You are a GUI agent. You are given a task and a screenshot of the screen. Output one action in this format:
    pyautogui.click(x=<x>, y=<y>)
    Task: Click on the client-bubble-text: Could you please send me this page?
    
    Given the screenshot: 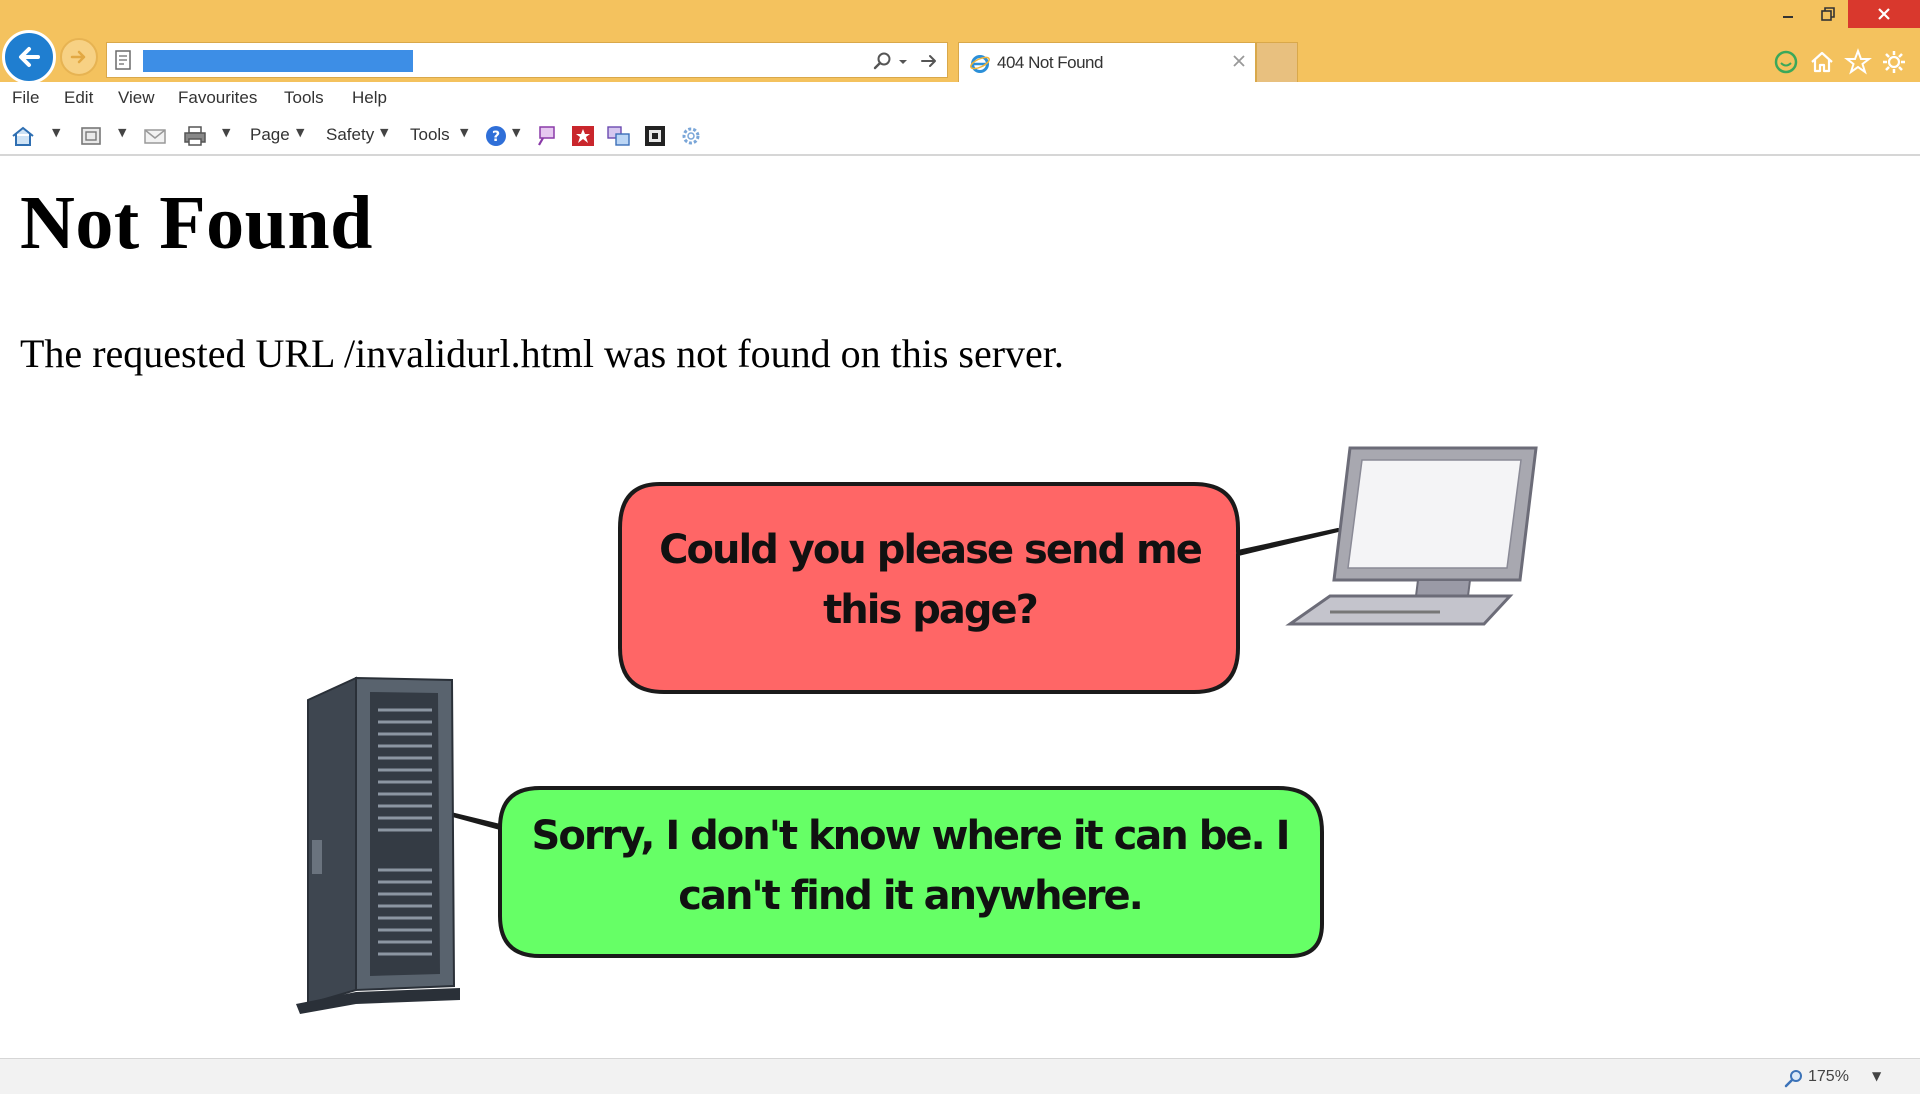 What is the action you would take?
    pyautogui.click(x=931, y=580)
    